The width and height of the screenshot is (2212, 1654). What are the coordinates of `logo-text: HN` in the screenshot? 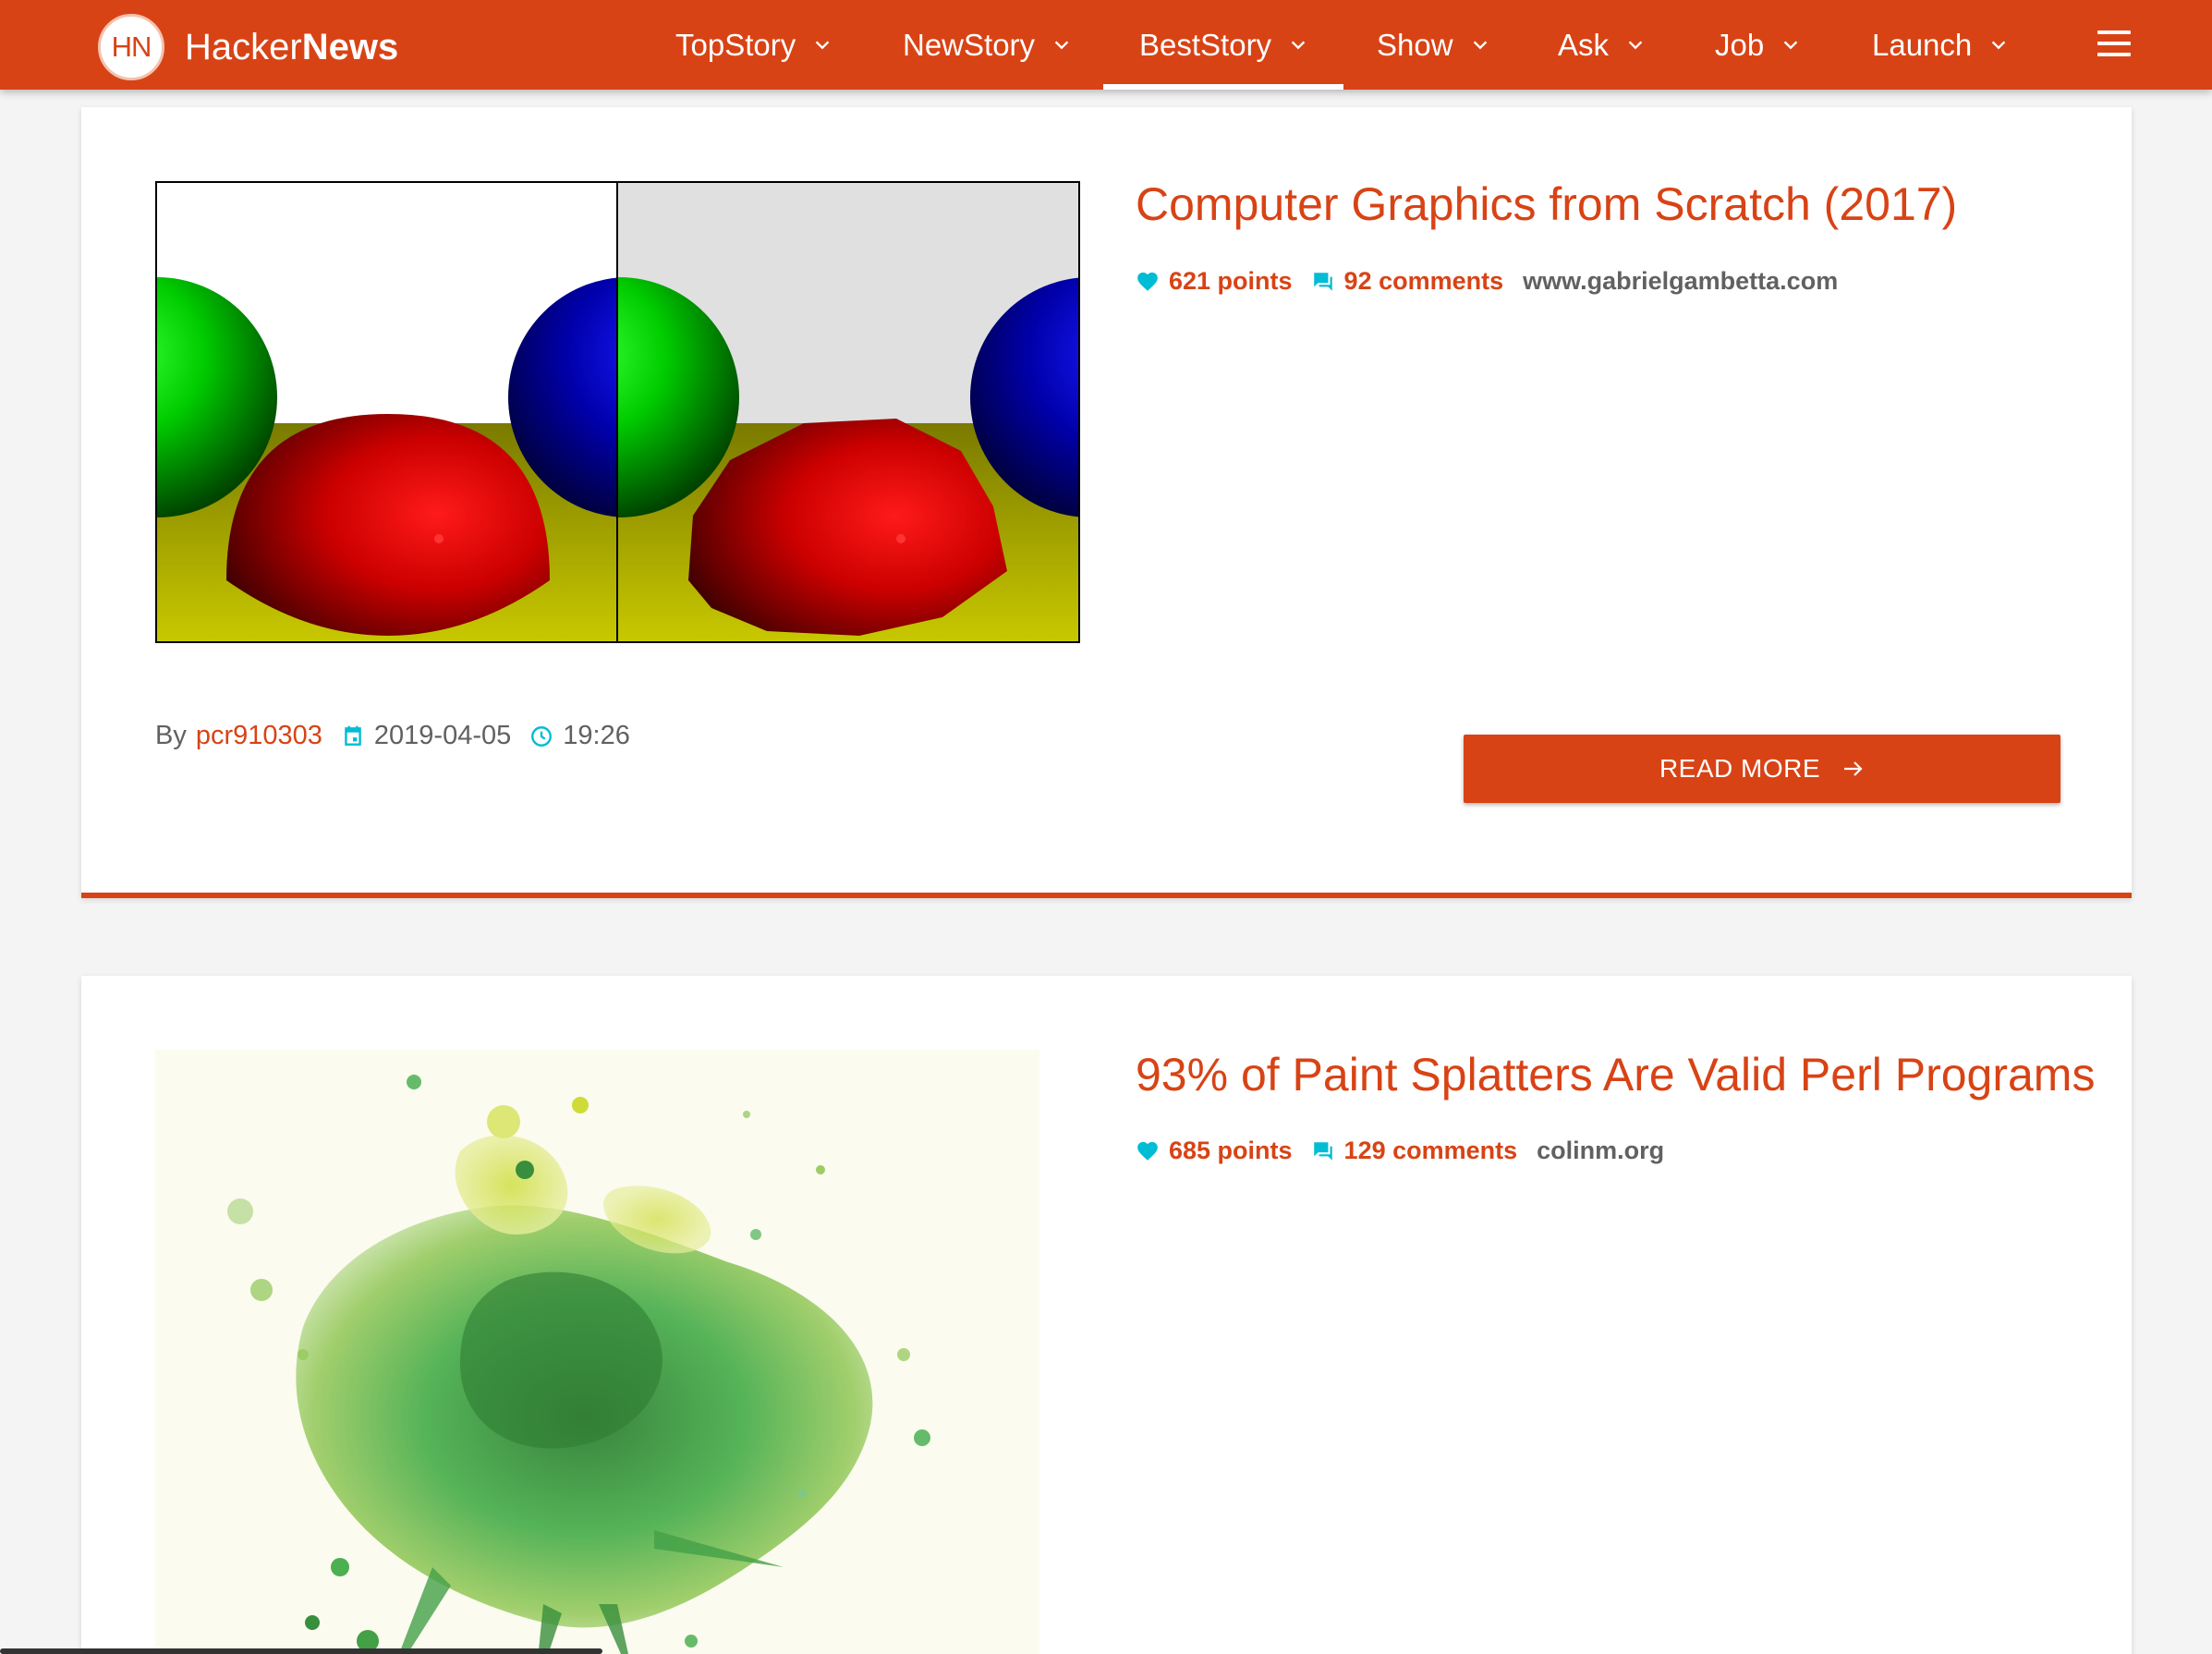 It's located at (131, 46).